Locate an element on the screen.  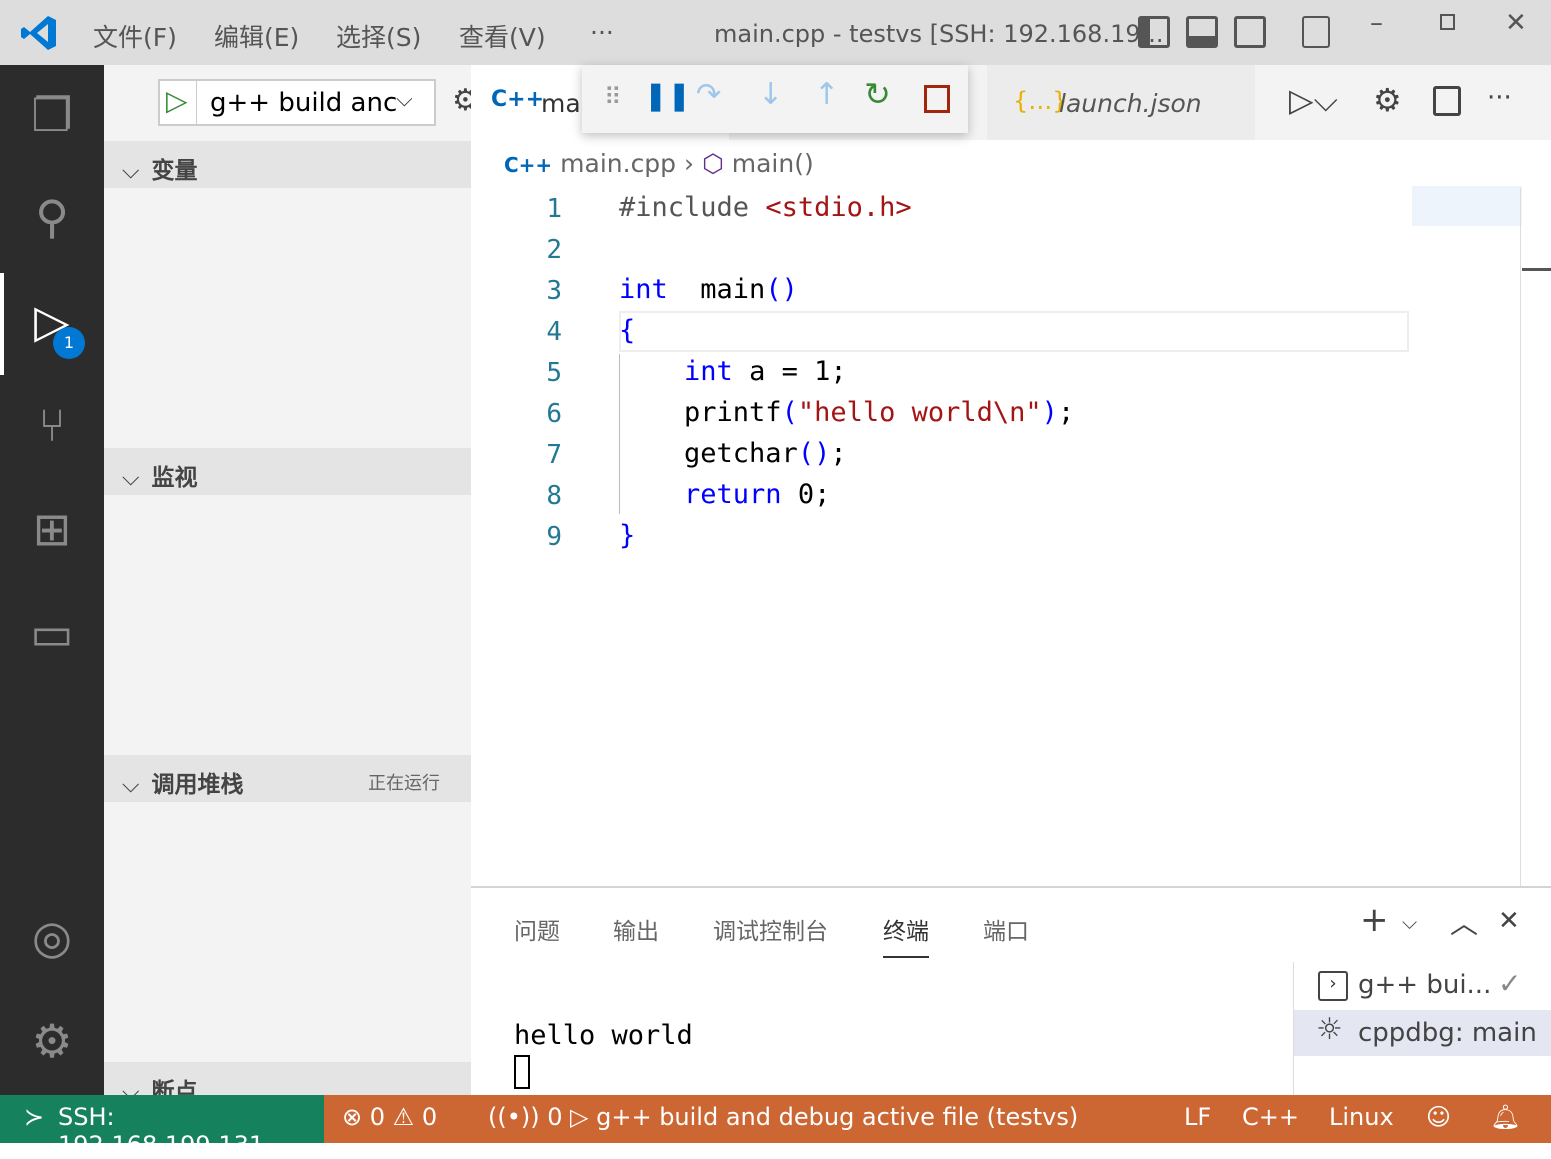
launch-label: g++ build and debug active file (testvs) is located at coordinates (837, 1117).